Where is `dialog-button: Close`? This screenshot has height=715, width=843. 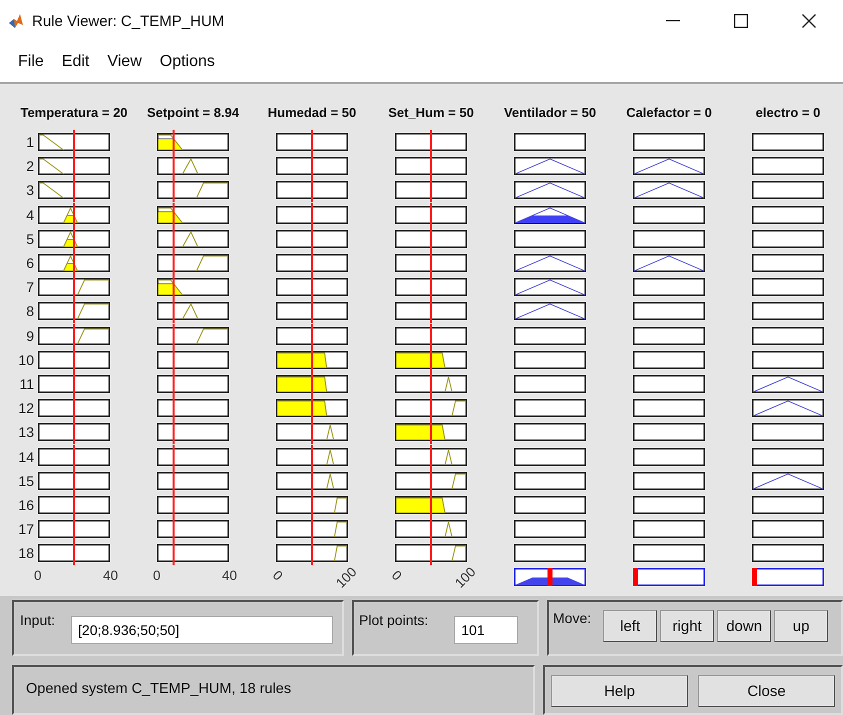
dialog-button: Close is located at coordinates (766, 691).